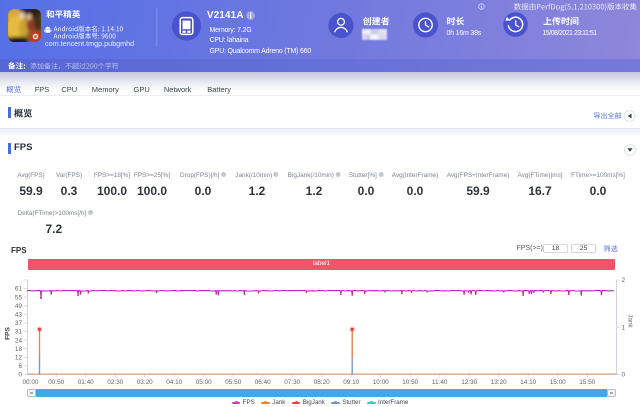 This screenshot has width=640, height=407. What do you see at coordinates (499, 382) in the screenshot?
I see `svg-text: 13:20` at bounding box center [499, 382].